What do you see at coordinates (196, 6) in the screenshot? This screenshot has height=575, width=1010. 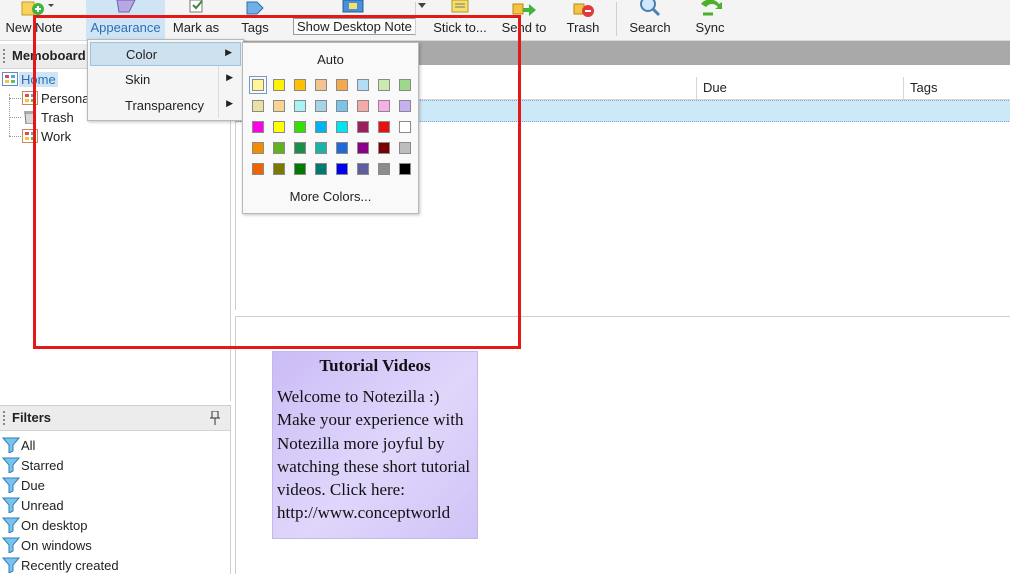 I see `mark-as-icon` at bounding box center [196, 6].